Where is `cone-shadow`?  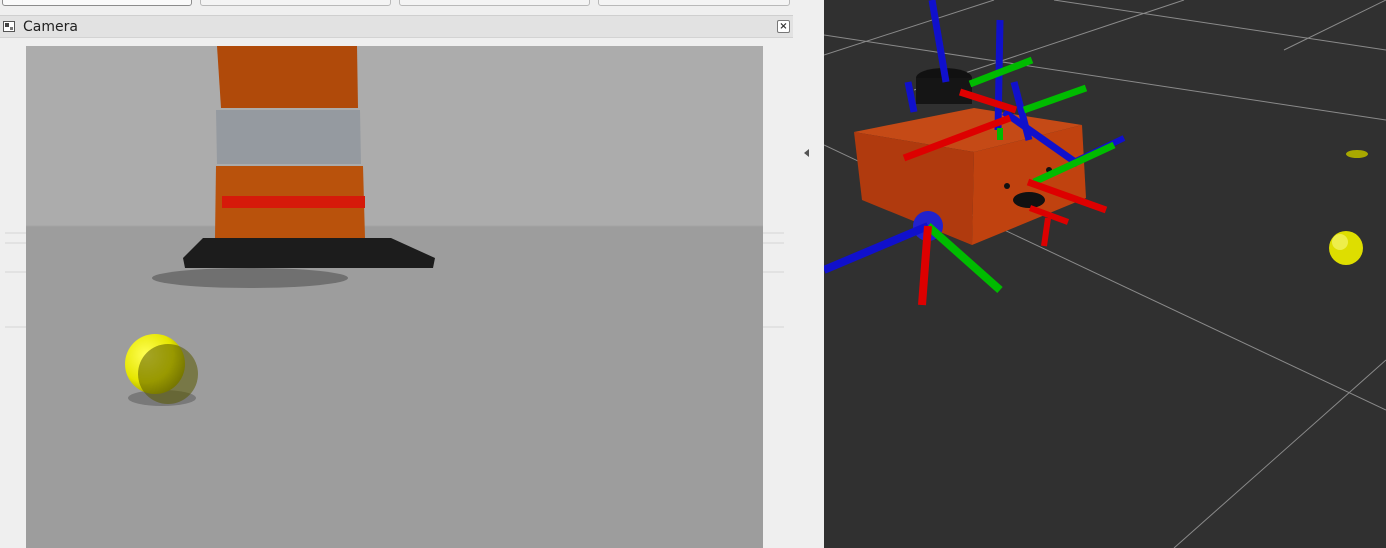 cone-shadow is located at coordinates (250, 278).